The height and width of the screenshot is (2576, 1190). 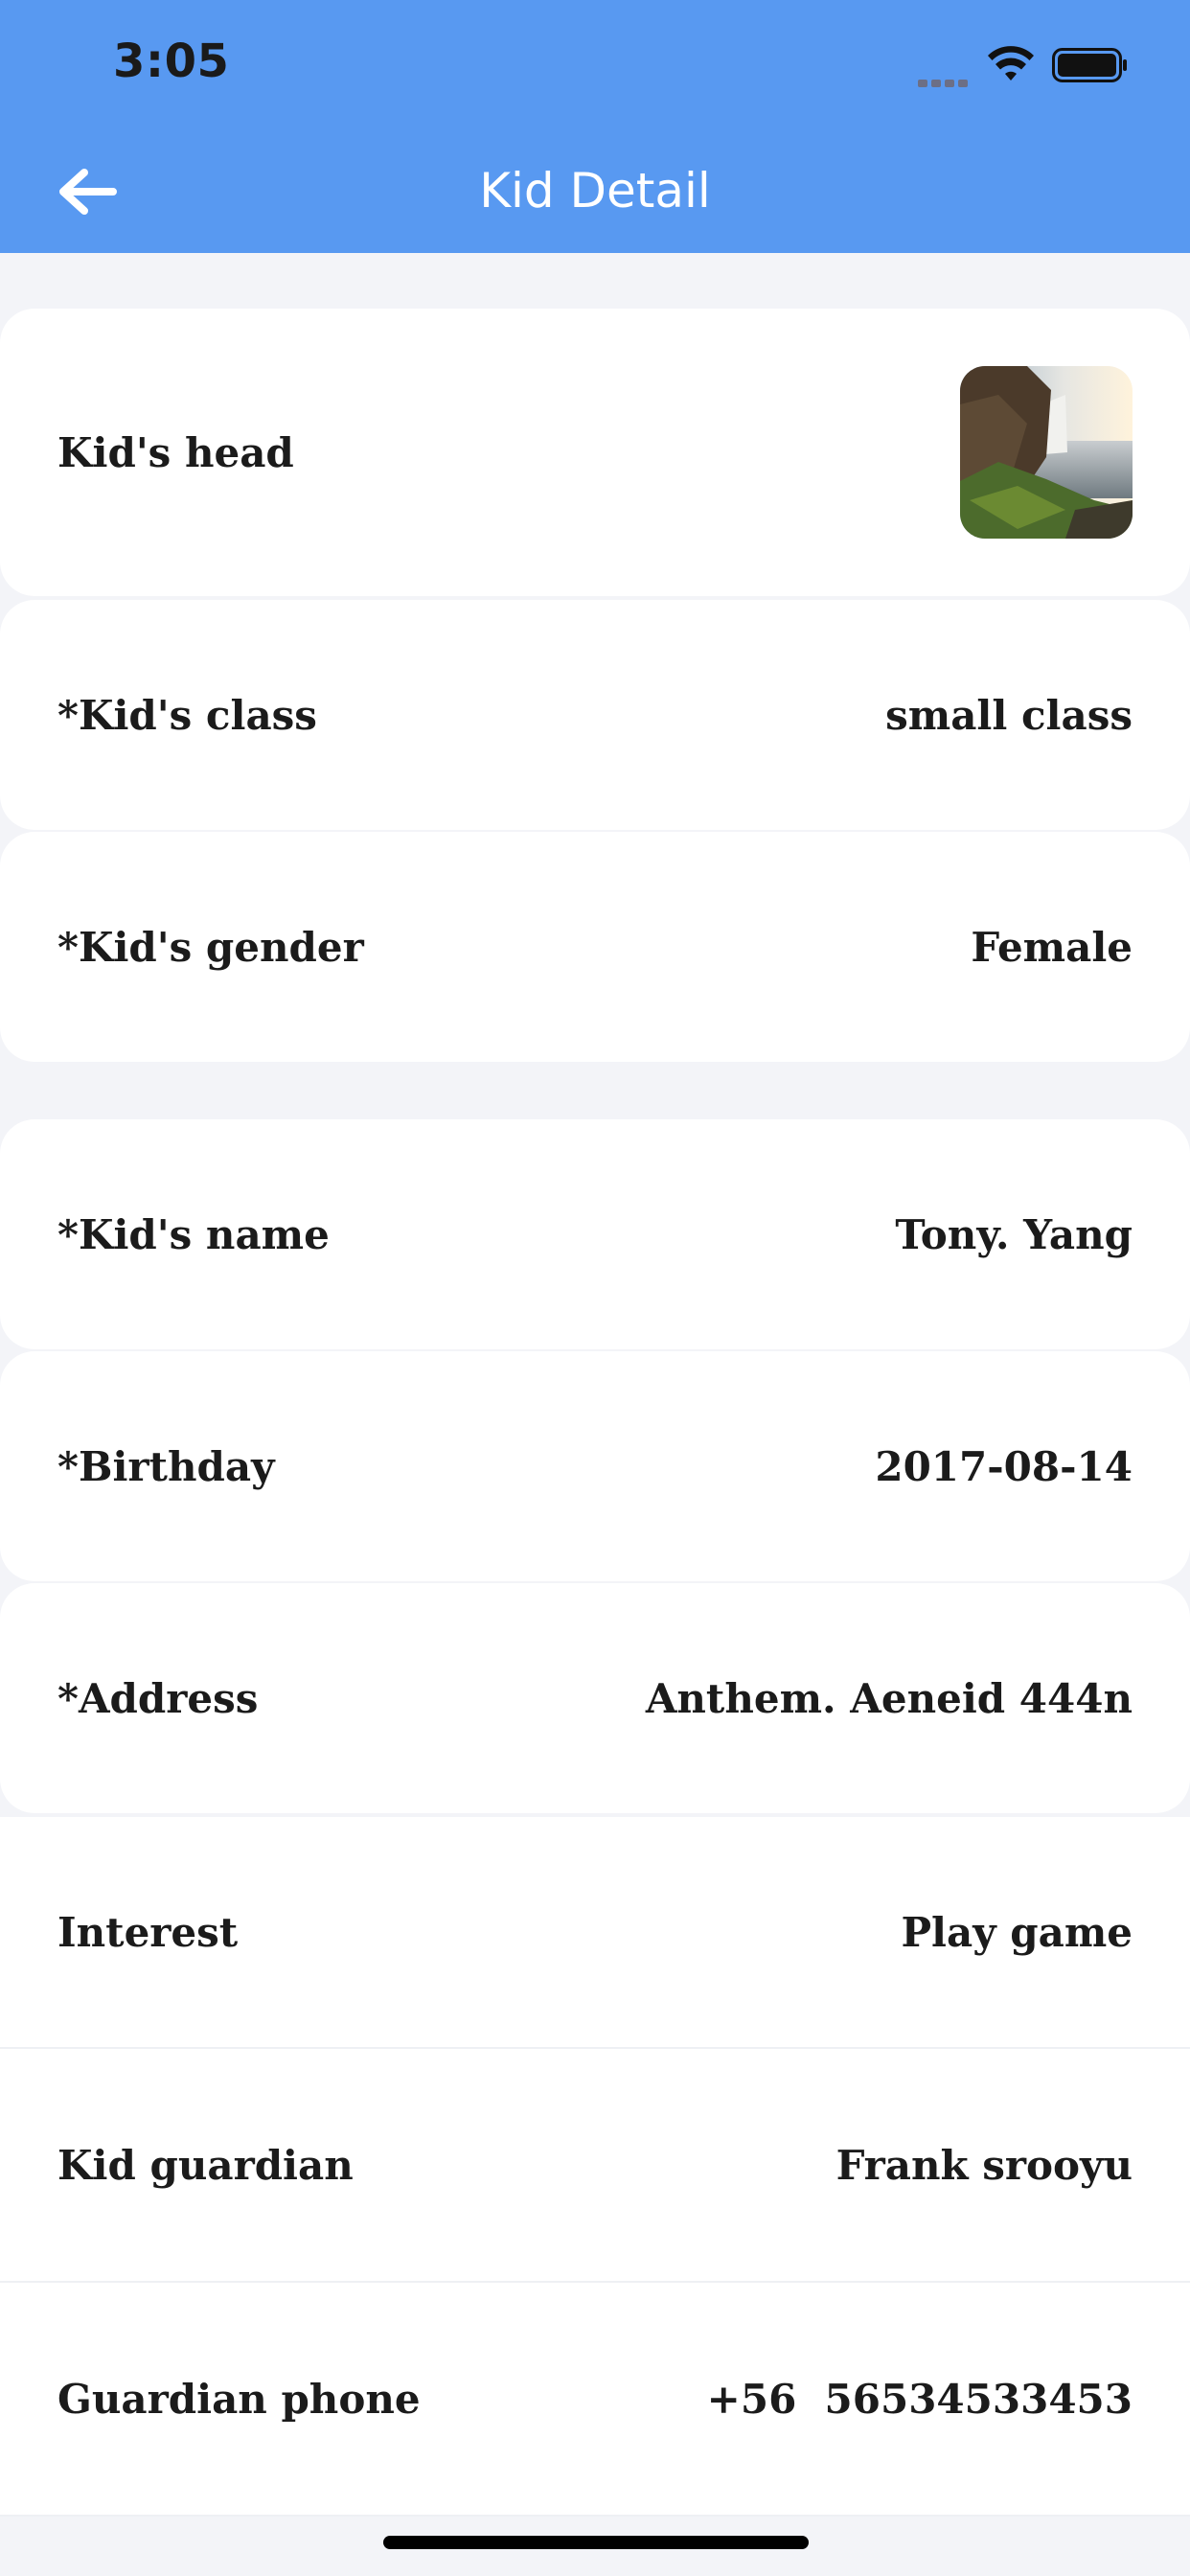 What do you see at coordinates (595, 1234) in the screenshot?
I see `row-kids-name: *Kid's name Tony. Yang` at bounding box center [595, 1234].